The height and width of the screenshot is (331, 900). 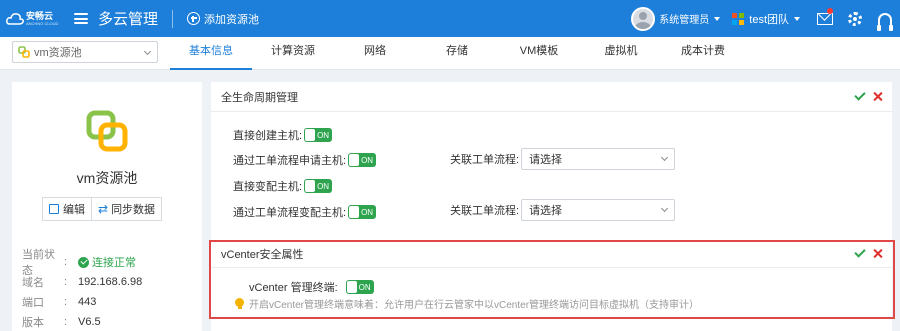 I want to click on sync-button: ⇄ 同步数据, so click(x=127, y=209).